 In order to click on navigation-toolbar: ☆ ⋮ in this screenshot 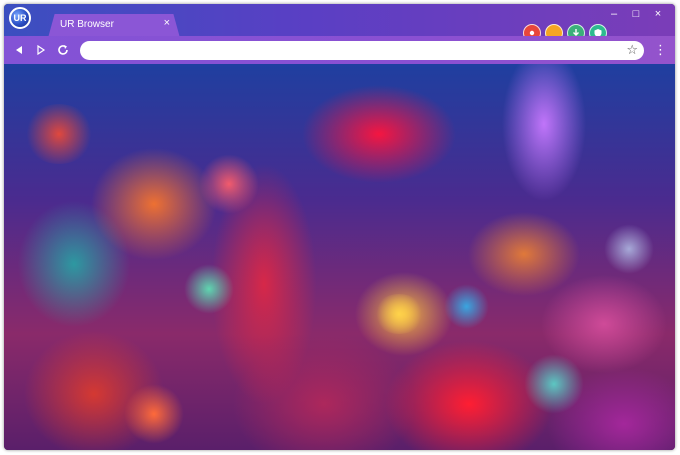, I will do `click(339, 50)`.